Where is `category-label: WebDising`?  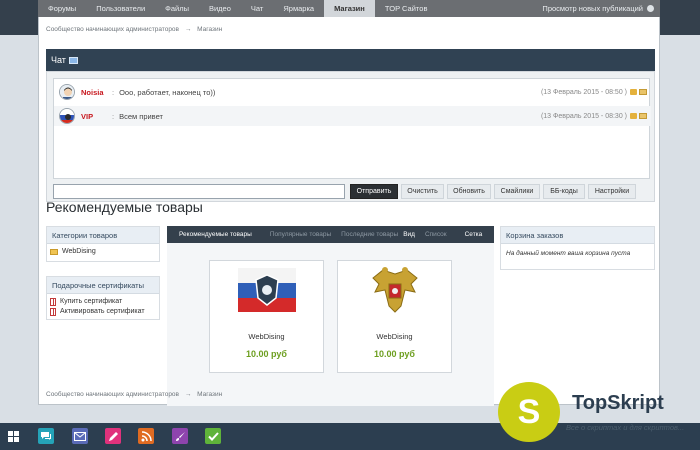
category-label: WebDising is located at coordinates (79, 251).